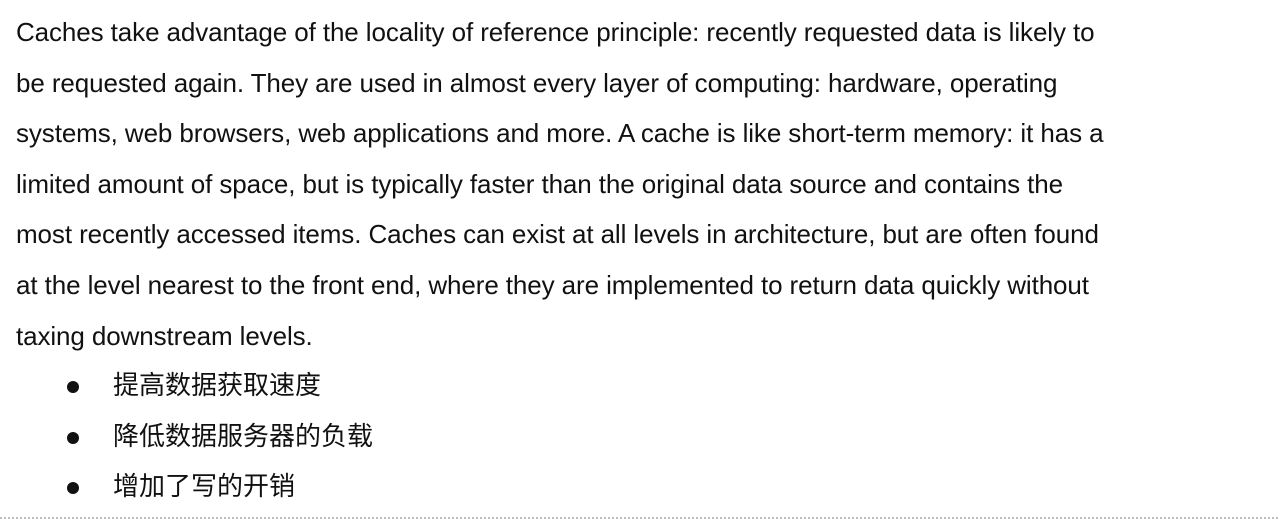 The image size is (1278, 522). What do you see at coordinates (204, 487) in the screenshot?
I see `list-item-text: 增加了写的开销` at bounding box center [204, 487].